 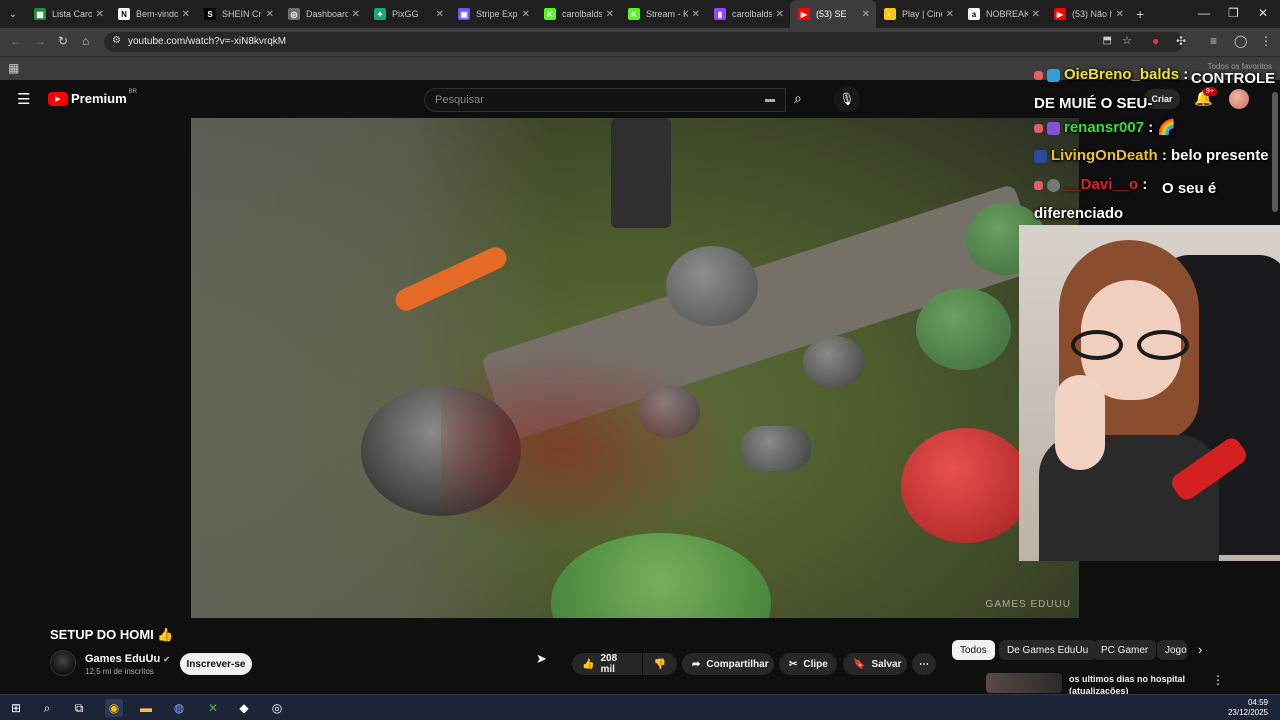 I want to click on apps-grid-icon: ▦, so click(x=13, y=68).